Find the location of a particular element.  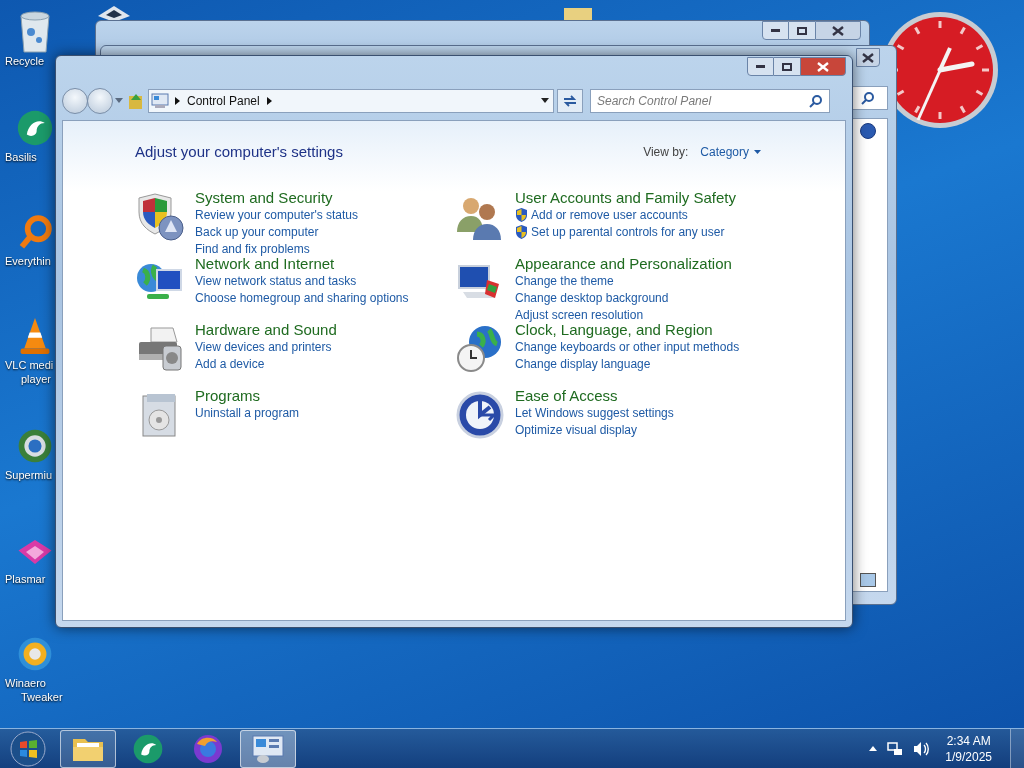

search-field: Search Control Panel is located at coordinates (710, 101).